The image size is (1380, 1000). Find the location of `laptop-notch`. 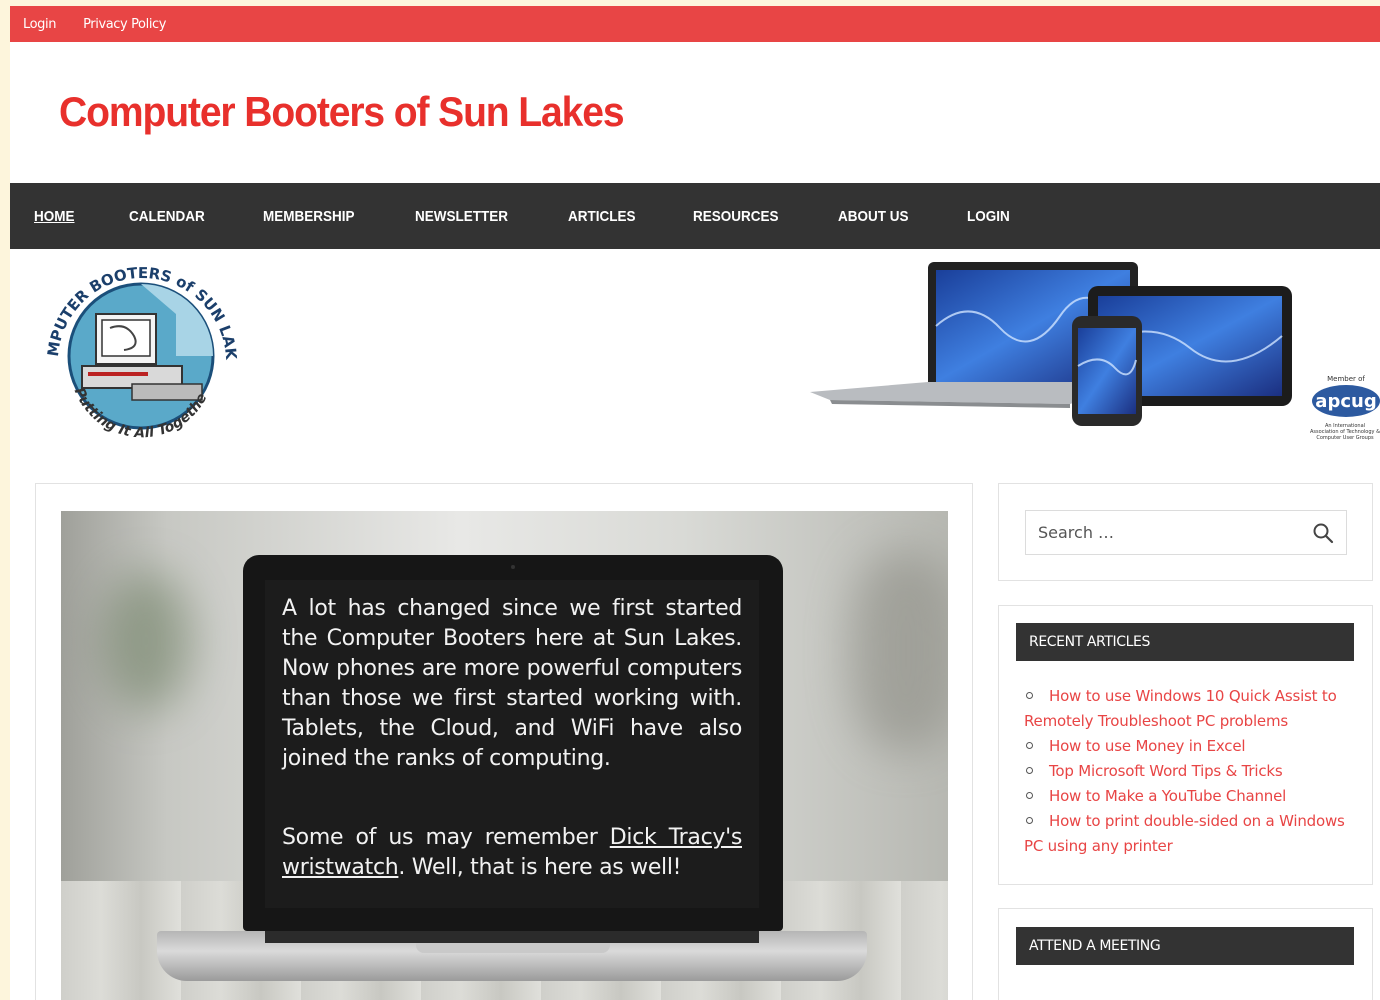

laptop-notch is located at coordinates (513, 948).